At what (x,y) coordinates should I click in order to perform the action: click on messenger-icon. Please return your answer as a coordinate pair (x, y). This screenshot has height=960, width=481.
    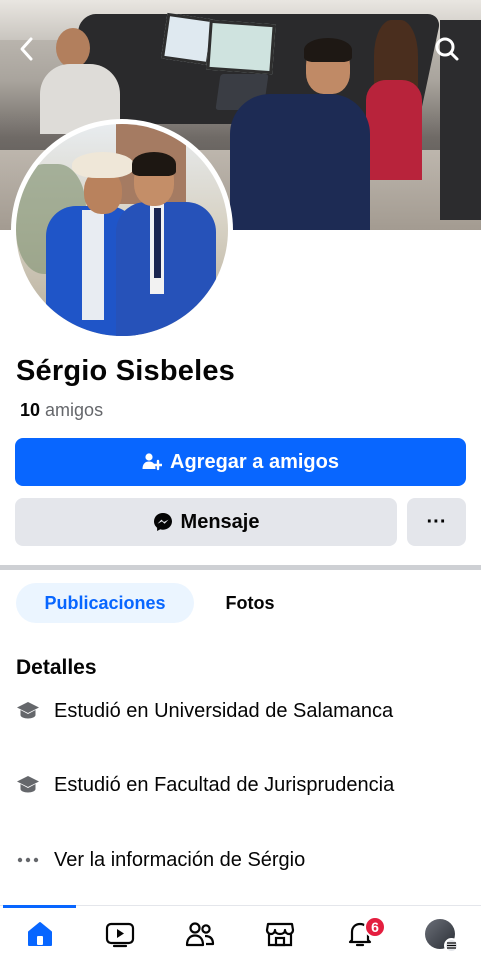
    Looking at the image, I should click on (162, 522).